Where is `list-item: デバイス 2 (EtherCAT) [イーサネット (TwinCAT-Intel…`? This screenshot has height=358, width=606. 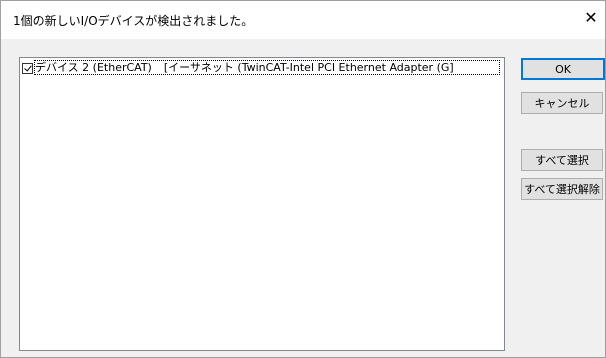
list-item: デバイス 2 (EtherCAT) [イーサネット (TwinCAT-Intel… is located at coordinates (261, 67).